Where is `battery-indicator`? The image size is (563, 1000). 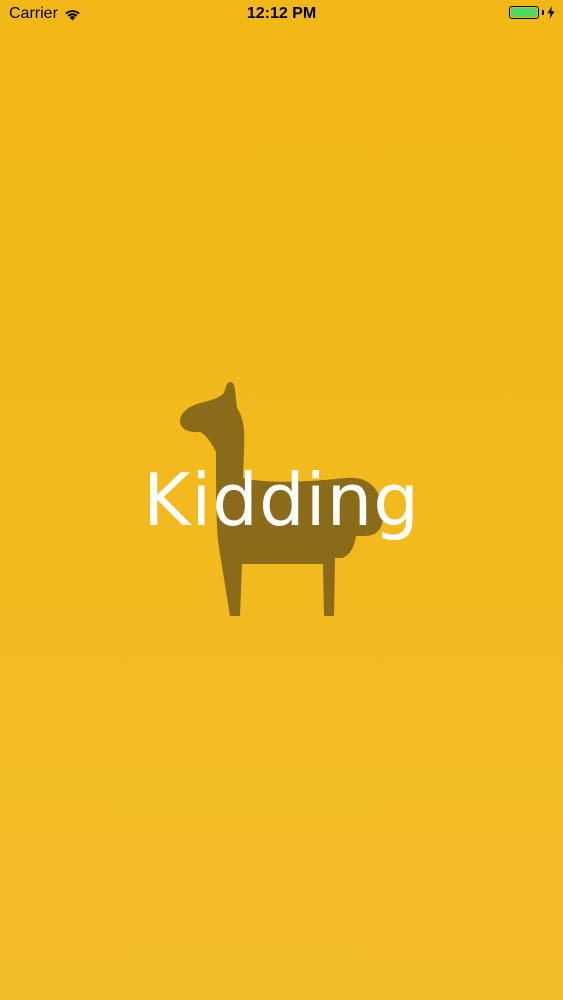 battery-indicator is located at coordinates (532, 12).